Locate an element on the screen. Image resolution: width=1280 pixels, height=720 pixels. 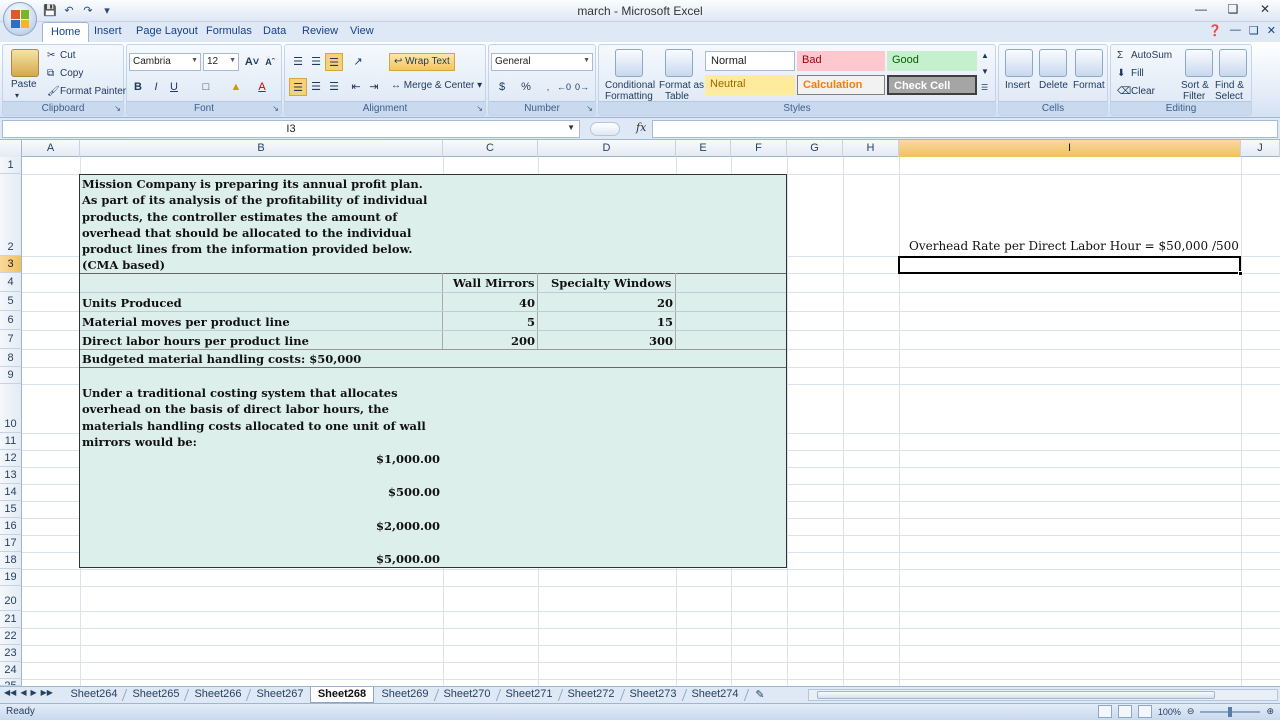
tab-home: Home is located at coordinates (66, 32).